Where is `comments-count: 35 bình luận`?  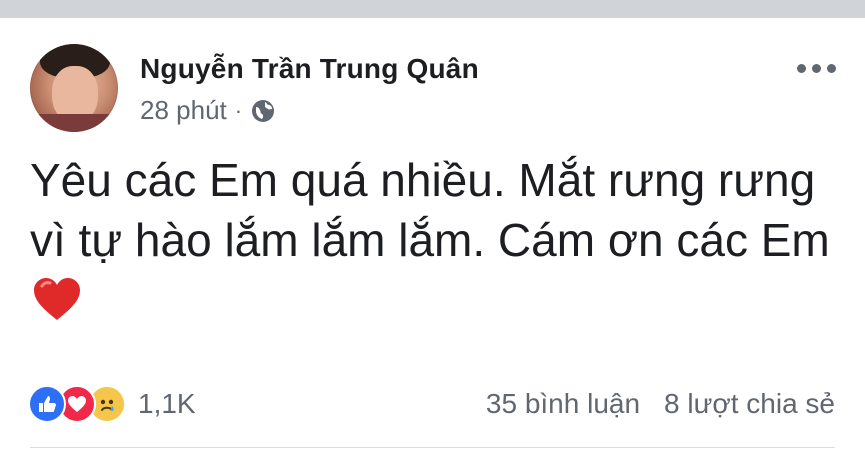
comments-count: 35 bình luận is located at coordinates (563, 404).